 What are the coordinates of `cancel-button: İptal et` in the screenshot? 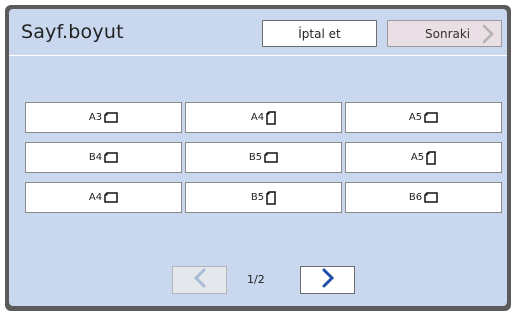 It's located at (319, 33).